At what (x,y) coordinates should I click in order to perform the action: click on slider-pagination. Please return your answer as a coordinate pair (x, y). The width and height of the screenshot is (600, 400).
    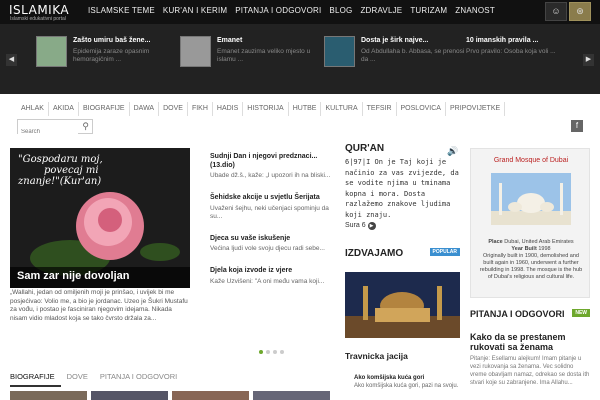
    Looking at the image, I should click on (271, 352).